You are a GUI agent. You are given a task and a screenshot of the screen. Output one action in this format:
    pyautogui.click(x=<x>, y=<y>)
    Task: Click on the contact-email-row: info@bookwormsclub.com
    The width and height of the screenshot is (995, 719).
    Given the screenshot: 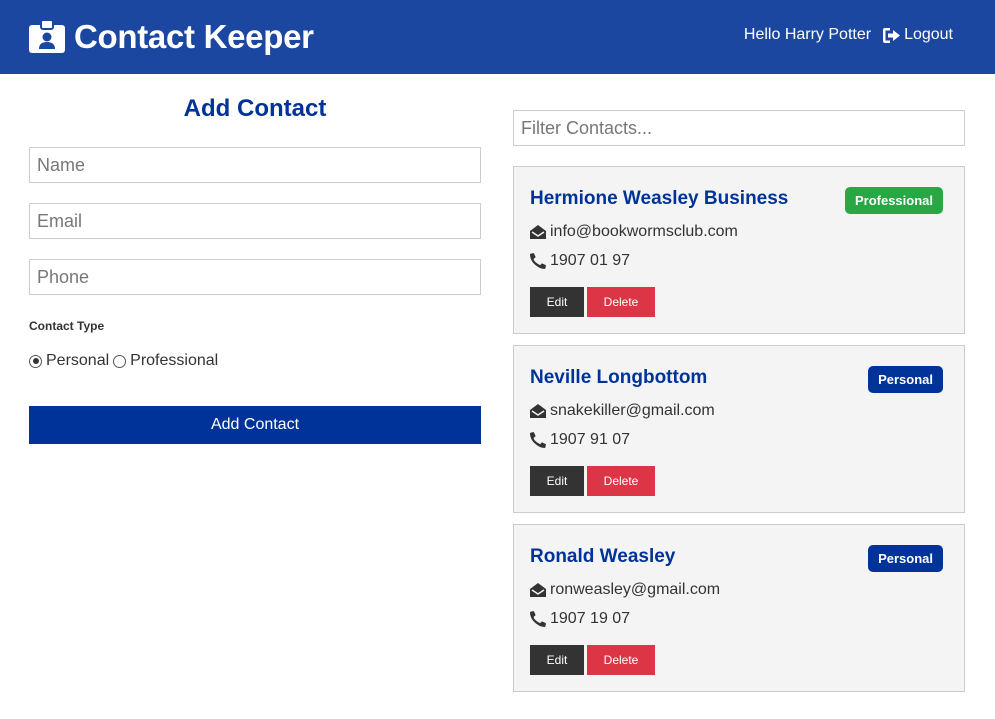 What is the action you would take?
    pyautogui.click(x=634, y=232)
    